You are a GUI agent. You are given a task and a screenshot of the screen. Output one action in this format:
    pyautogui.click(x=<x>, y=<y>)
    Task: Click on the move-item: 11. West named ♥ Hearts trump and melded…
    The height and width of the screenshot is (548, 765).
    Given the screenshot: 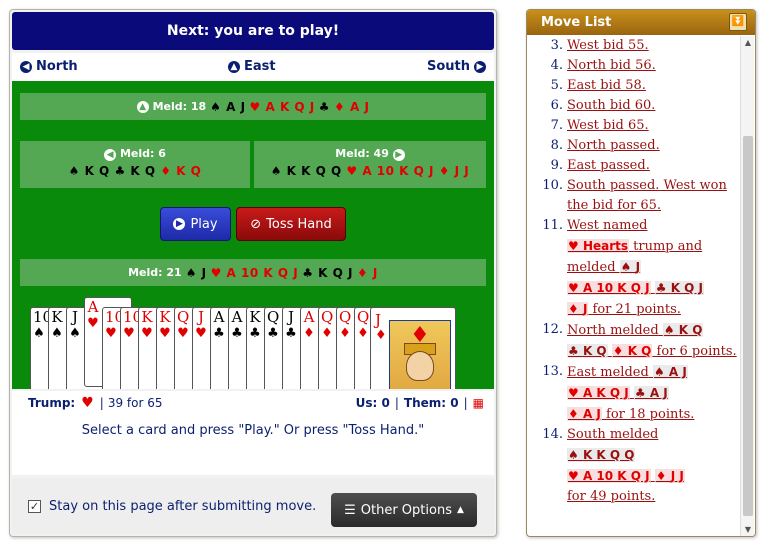 What is the action you would take?
    pyautogui.click(x=633, y=268)
    